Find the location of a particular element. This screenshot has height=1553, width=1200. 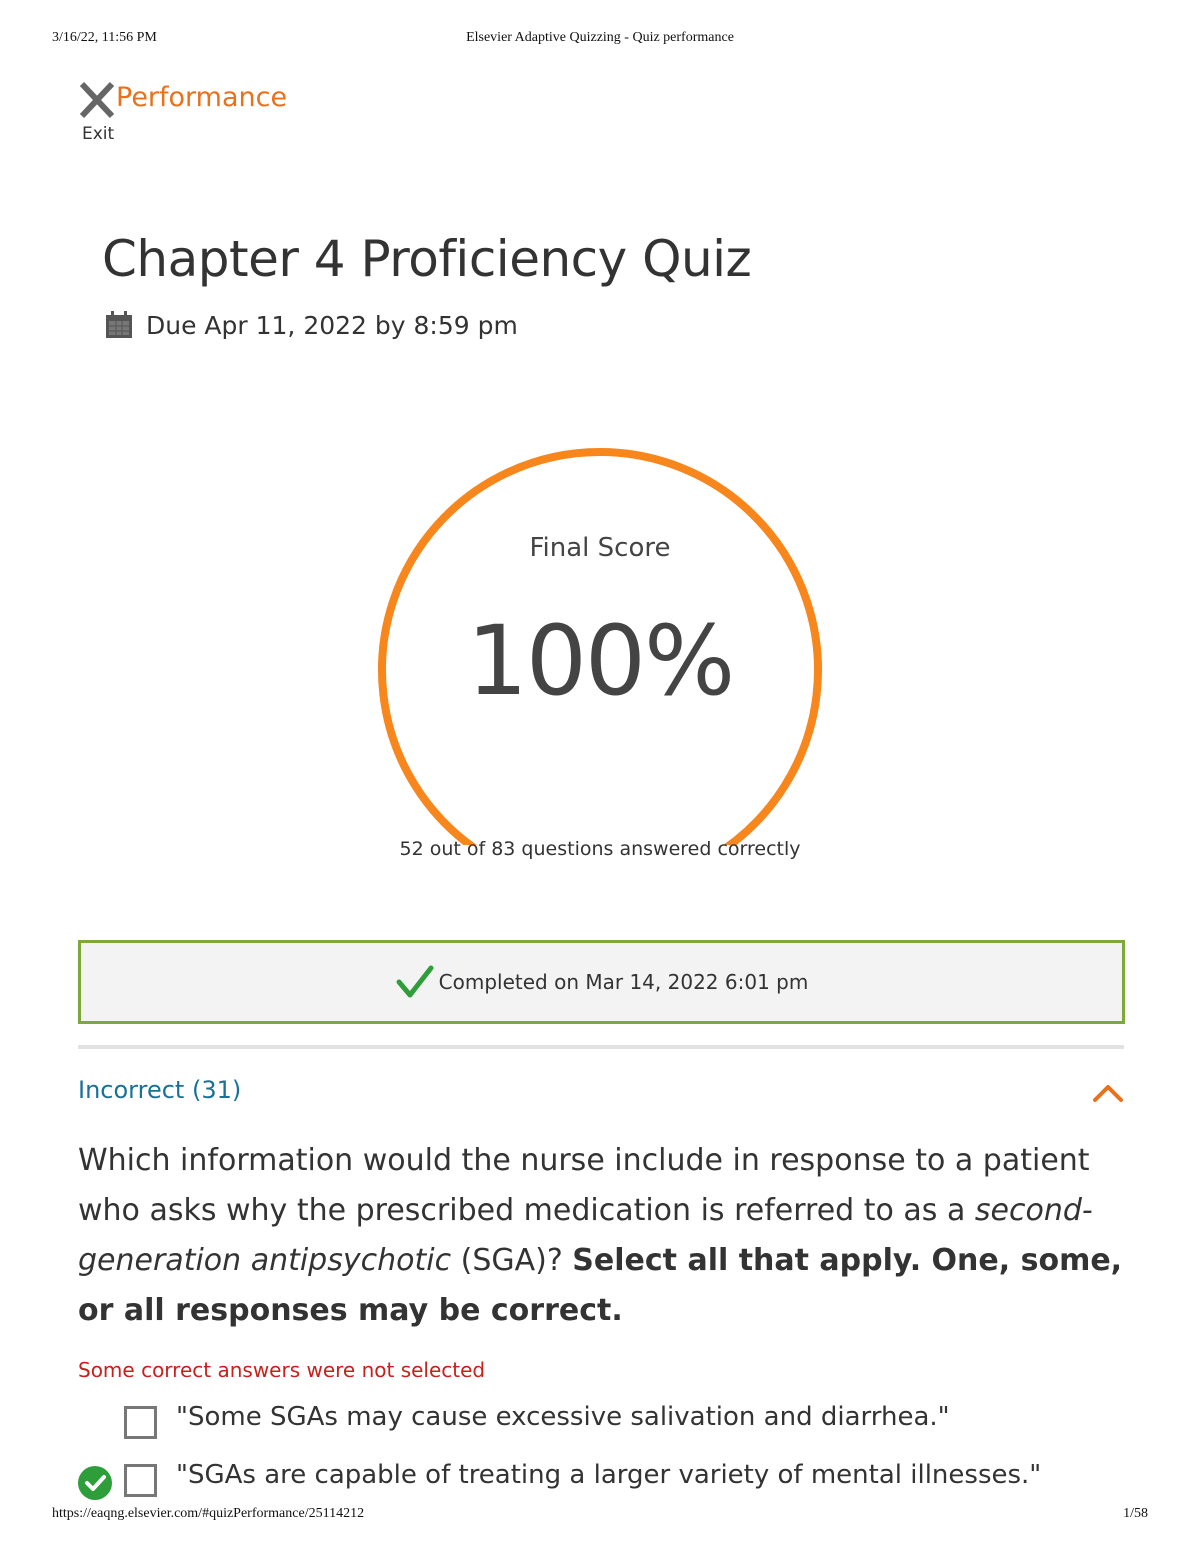

due-date-row: Due Apr 11, 2022 by 8:59 pm is located at coordinates (311, 325).